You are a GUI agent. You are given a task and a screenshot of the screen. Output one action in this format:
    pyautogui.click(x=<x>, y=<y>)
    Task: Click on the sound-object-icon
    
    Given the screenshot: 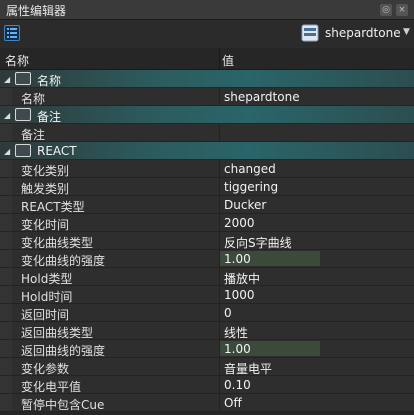 What is the action you would take?
    pyautogui.click(x=310, y=33)
    